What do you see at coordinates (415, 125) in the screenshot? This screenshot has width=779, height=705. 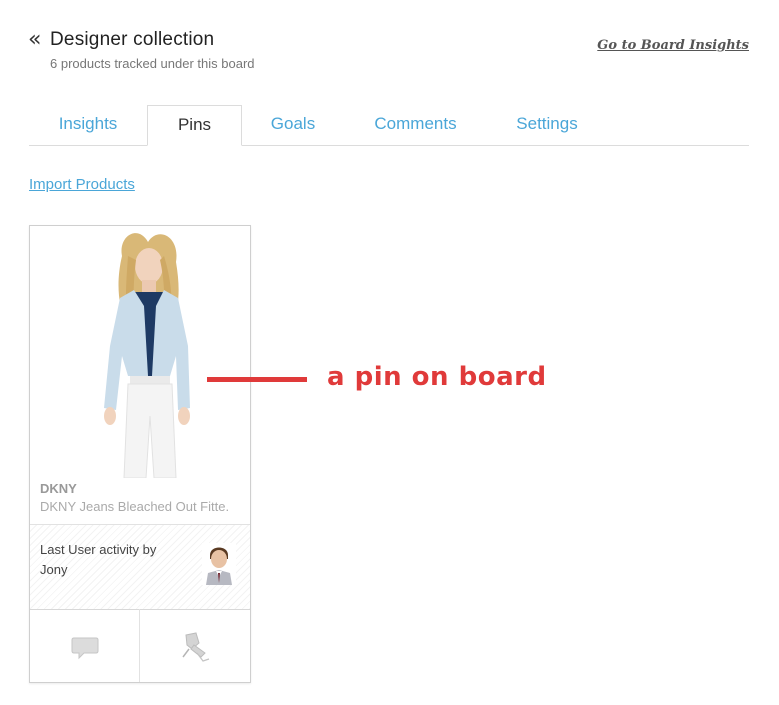 I see `tab-comments: Comments` at bounding box center [415, 125].